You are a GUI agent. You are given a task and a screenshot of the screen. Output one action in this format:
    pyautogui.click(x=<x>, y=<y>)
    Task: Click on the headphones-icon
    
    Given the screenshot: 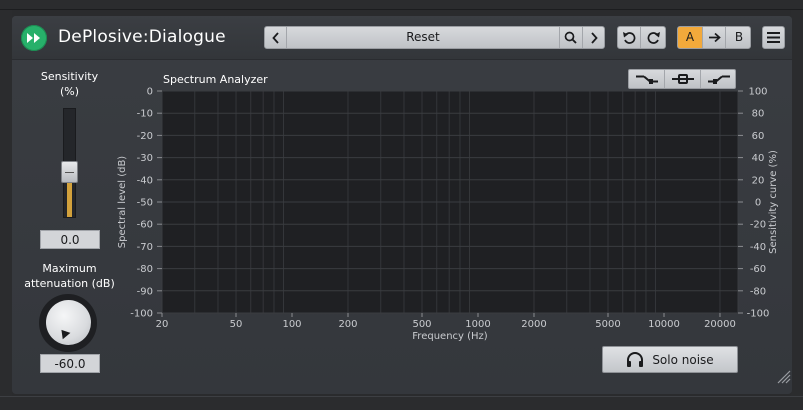 What is the action you would take?
    pyautogui.click(x=635, y=359)
    